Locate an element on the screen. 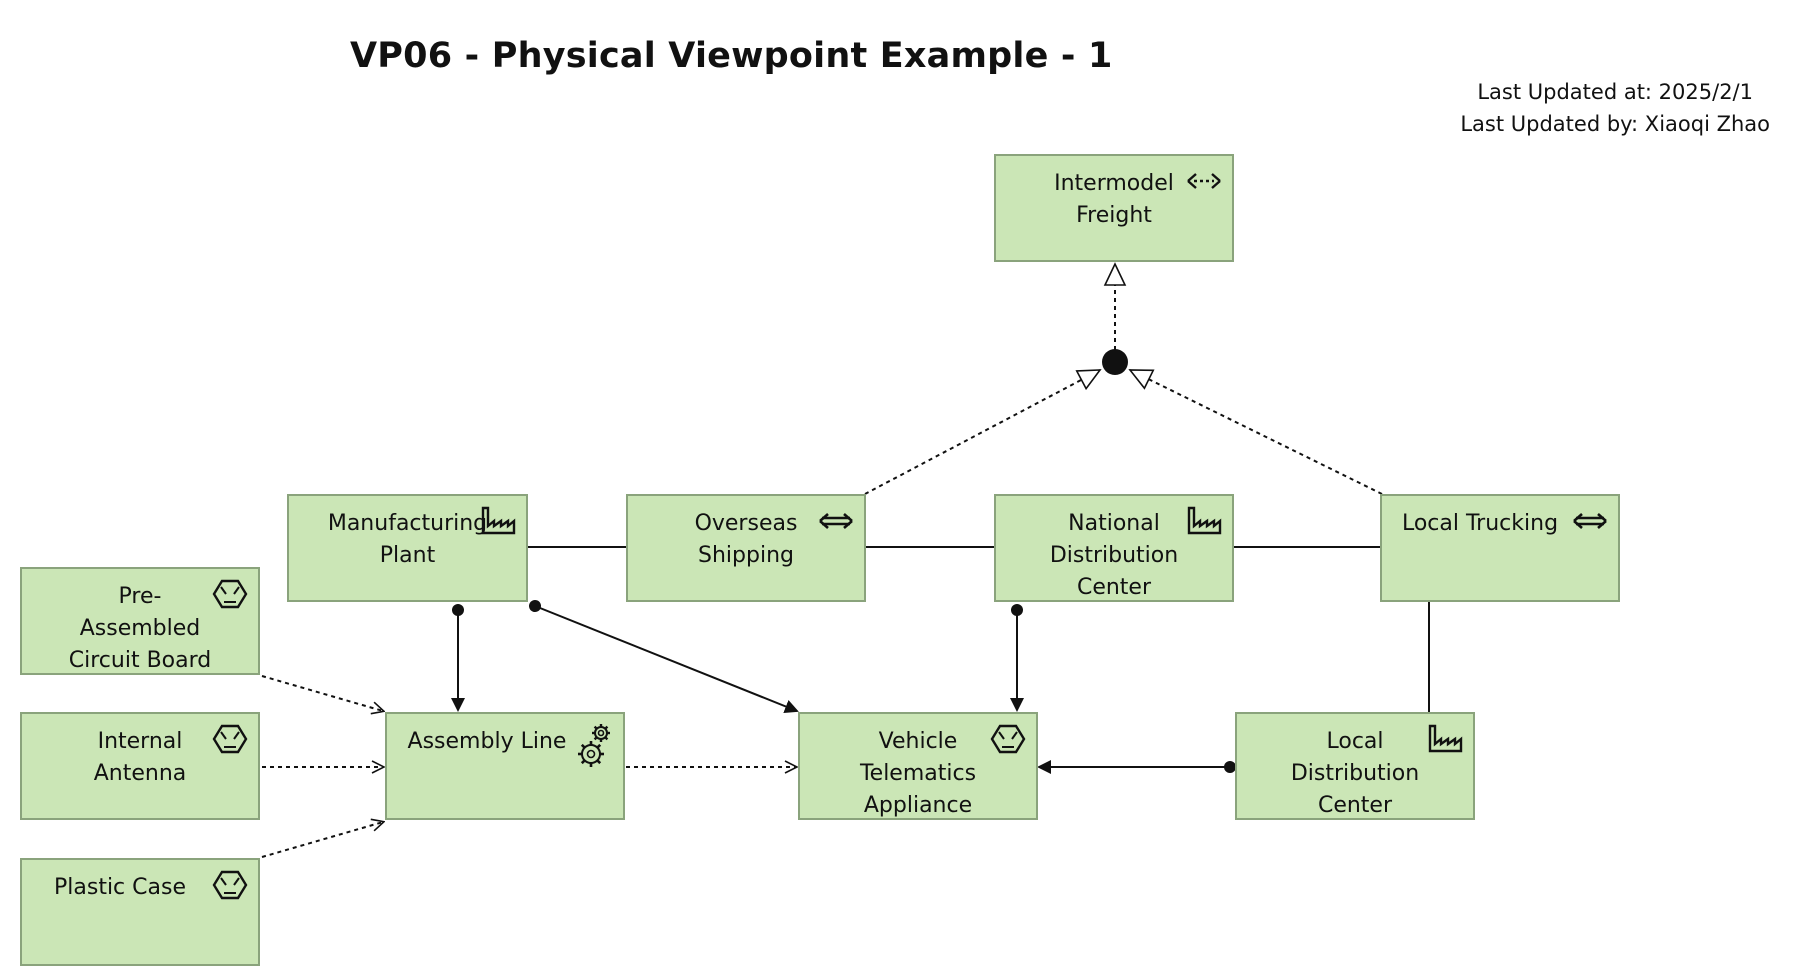 This screenshot has width=1802, height=978. node-assembly-line: Assembly Line is located at coordinates (505, 766).